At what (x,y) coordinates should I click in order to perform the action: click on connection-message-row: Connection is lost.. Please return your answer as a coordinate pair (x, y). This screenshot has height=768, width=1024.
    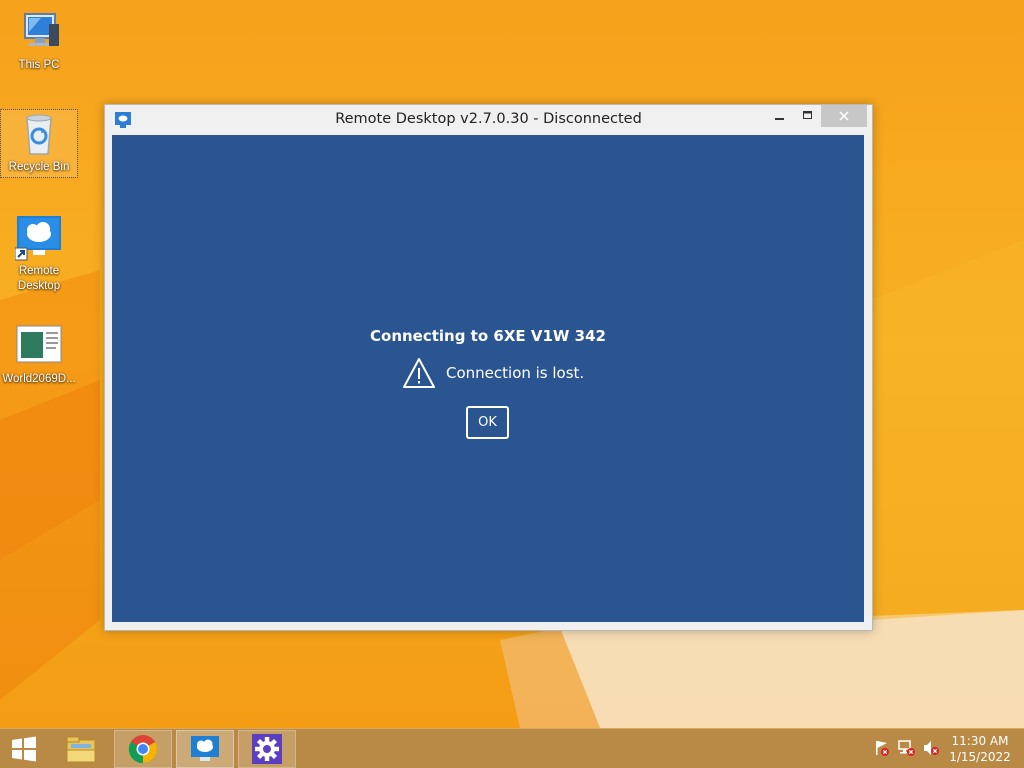
    Looking at the image, I should click on (493, 373).